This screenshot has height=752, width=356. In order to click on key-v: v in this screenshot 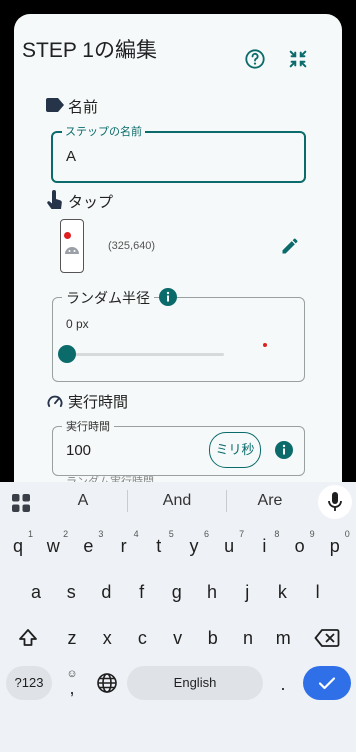, I will do `click(178, 638)`.